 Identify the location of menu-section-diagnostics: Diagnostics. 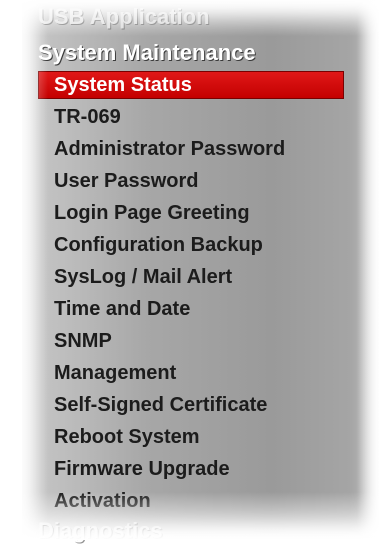
(100, 531).